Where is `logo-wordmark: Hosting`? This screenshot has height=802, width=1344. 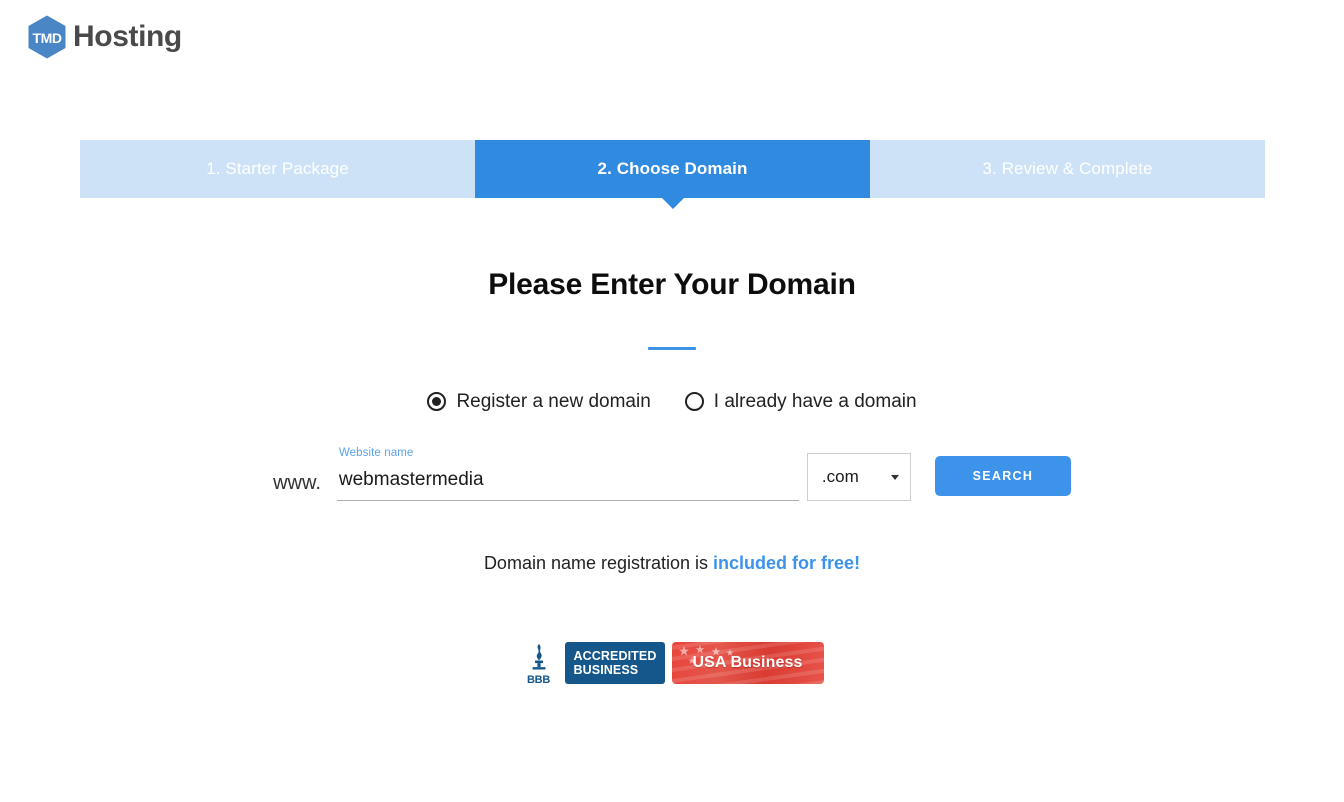
logo-wordmark: Hosting is located at coordinates (127, 36).